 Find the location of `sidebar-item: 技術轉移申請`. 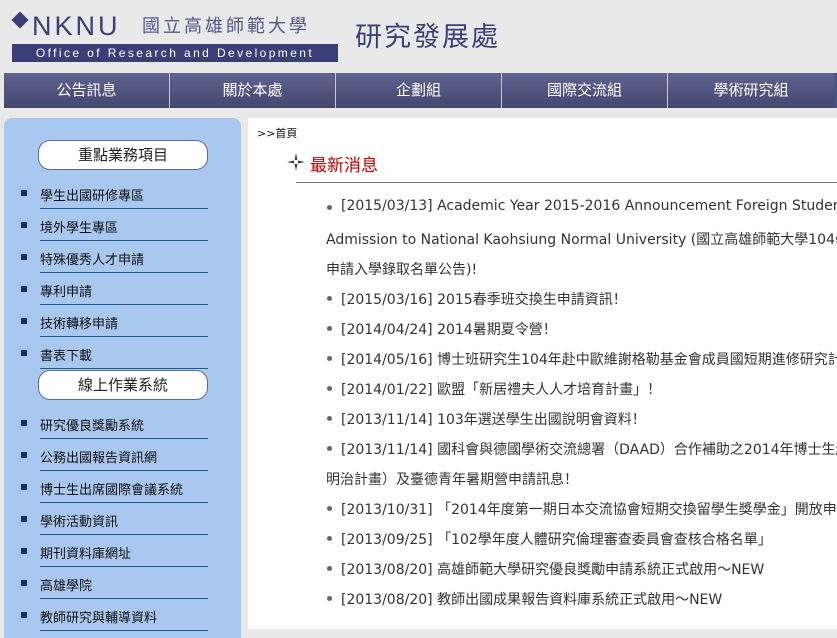

sidebar-item: 技術轉移申請 is located at coordinates (113, 322).